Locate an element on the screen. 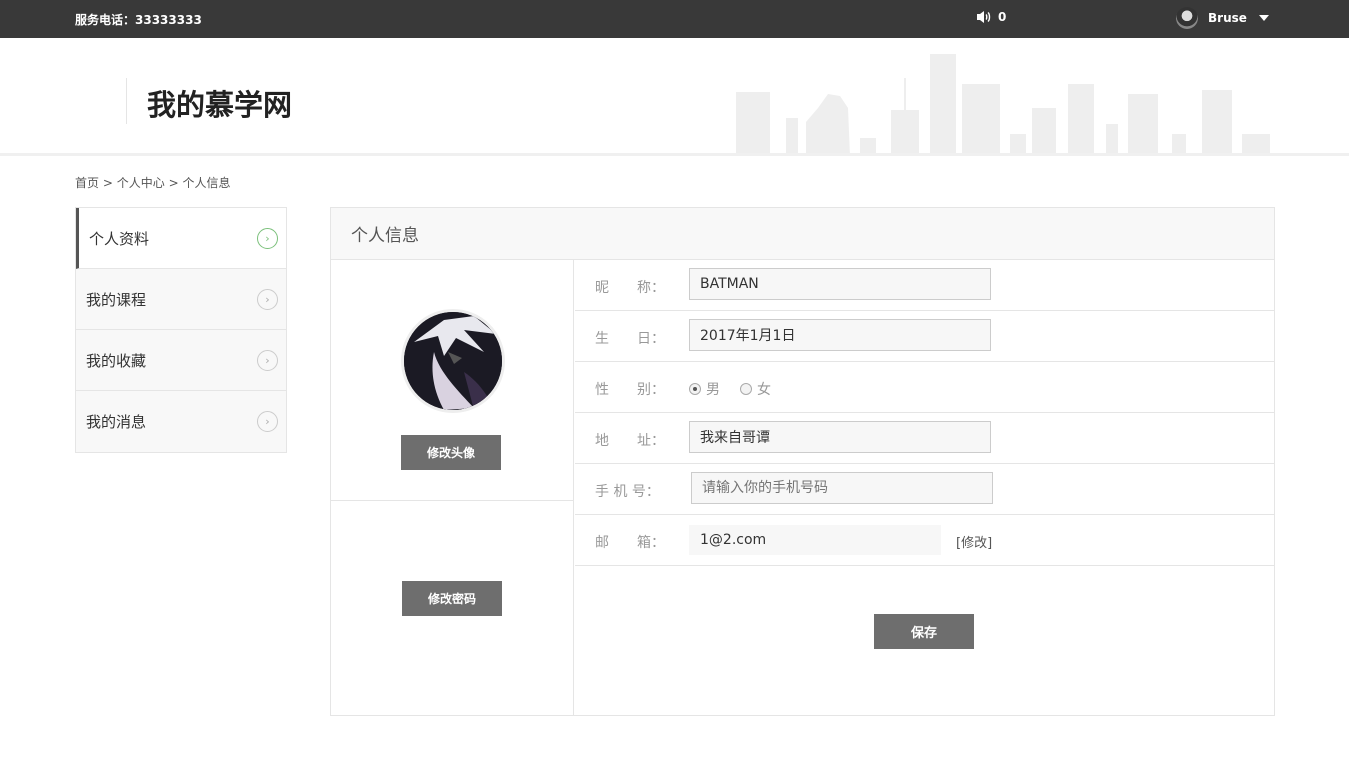 The height and width of the screenshot is (776, 1349). gender-female-label: 女 is located at coordinates (764, 390).